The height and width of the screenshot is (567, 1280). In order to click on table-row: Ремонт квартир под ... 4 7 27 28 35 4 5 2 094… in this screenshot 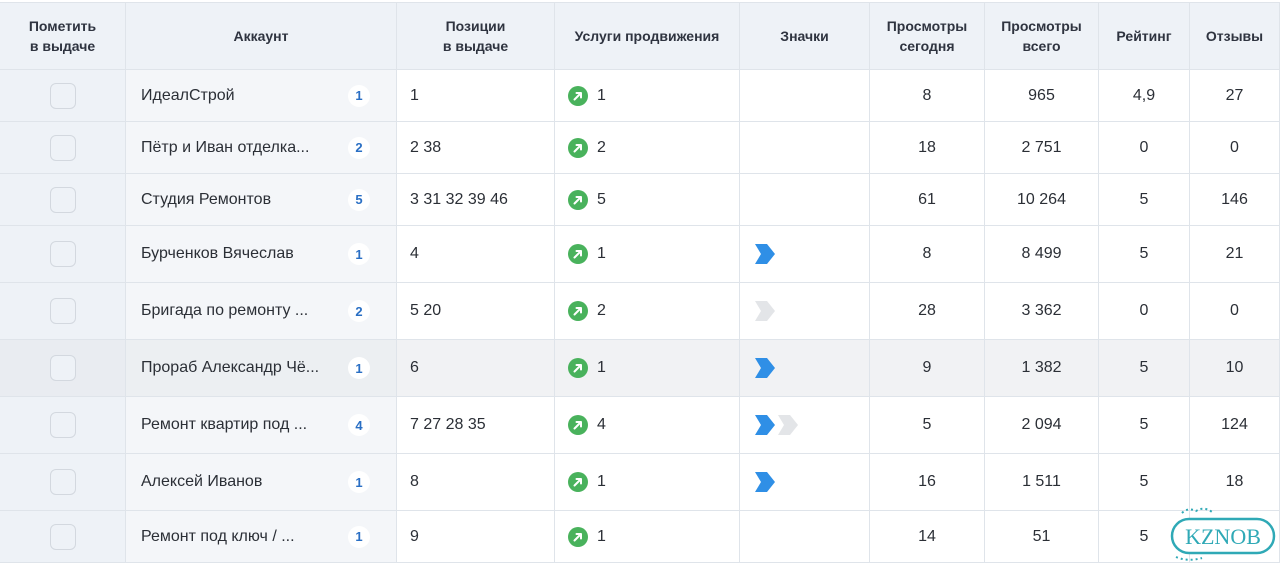, I will do `click(640, 425)`.